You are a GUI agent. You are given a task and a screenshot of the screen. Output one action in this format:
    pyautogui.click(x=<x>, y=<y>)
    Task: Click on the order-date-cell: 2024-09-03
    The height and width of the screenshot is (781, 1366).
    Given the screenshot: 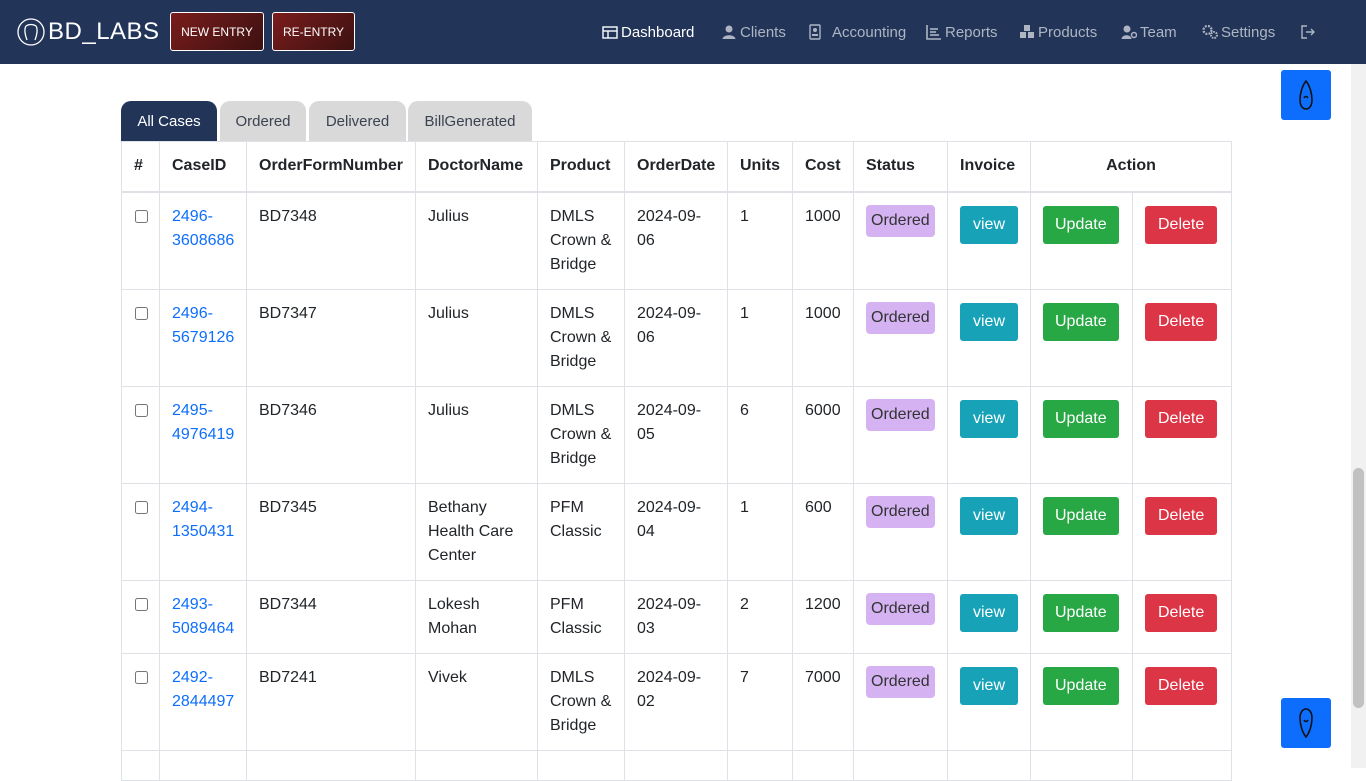 What is the action you would take?
    pyautogui.click(x=676, y=616)
    